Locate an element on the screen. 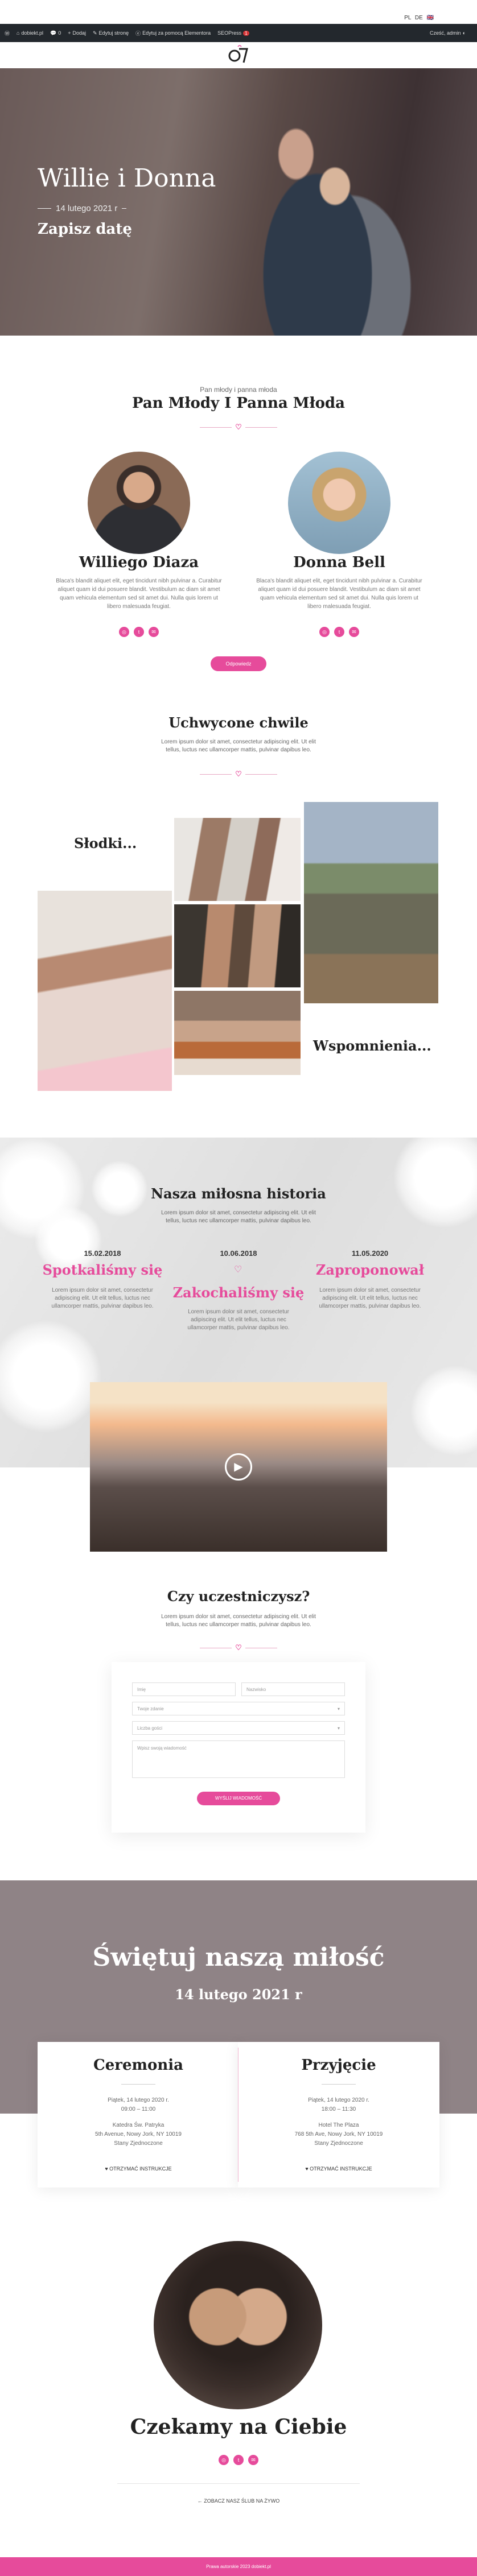 The width and height of the screenshot is (477, 2576). couple-eyebrow: Pan młody i panna młoda is located at coordinates (238, 390).